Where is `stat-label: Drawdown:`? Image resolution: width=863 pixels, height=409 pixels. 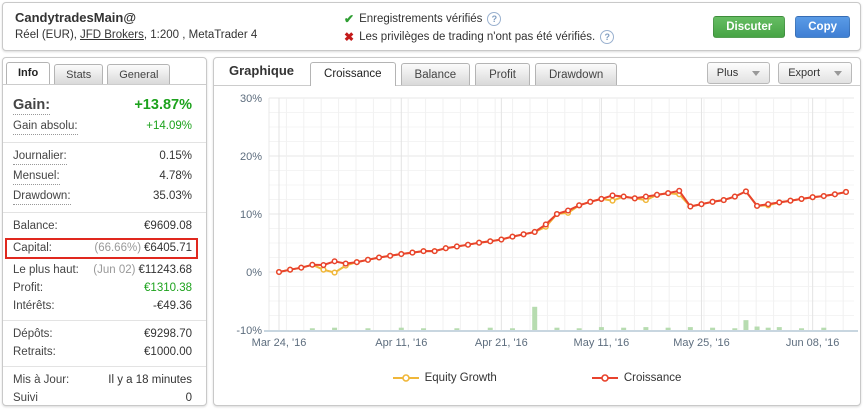 stat-label: Drawdown: is located at coordinates (42, 197).